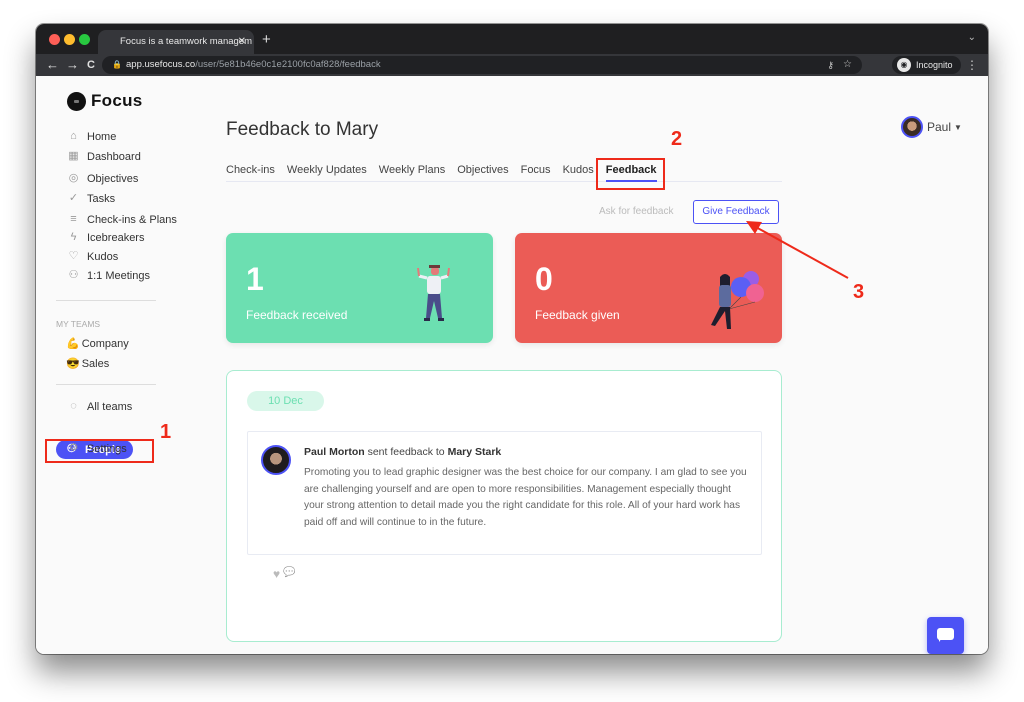 Image resolution: width=1024 pixels, height=702 pixels. Describe the element at coordinates (105, 101) in the screenshot. I see `focus-logo: Focus` at that location.